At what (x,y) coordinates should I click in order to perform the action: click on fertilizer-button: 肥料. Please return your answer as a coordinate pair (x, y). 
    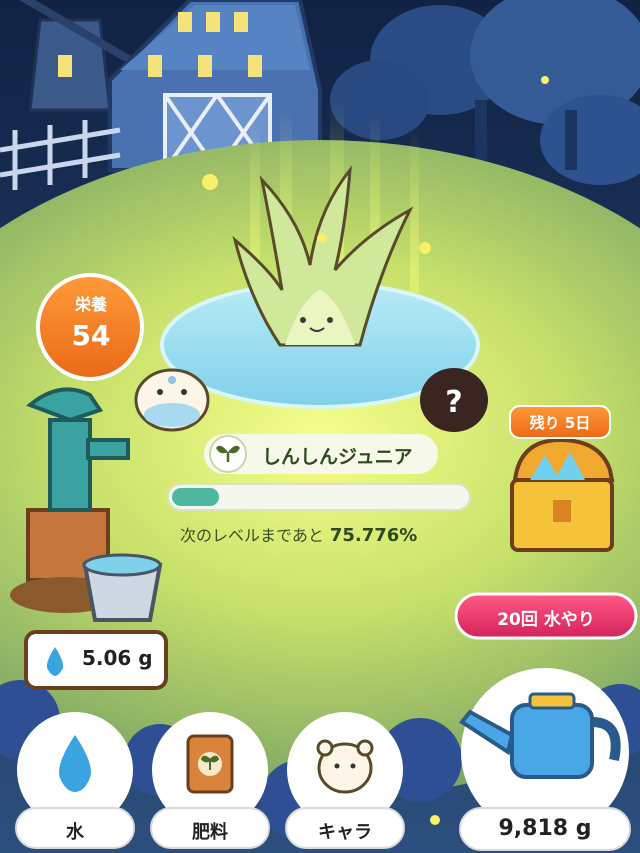
    Looking at the image, I should click on (210, 781).